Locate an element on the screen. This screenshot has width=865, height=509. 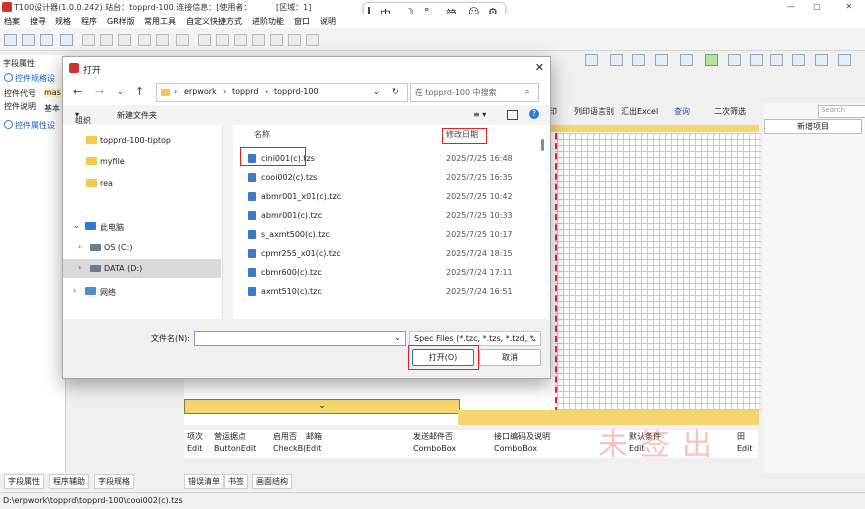
tab-field-spec: 字段规格 is located at coordinates (114, 481).